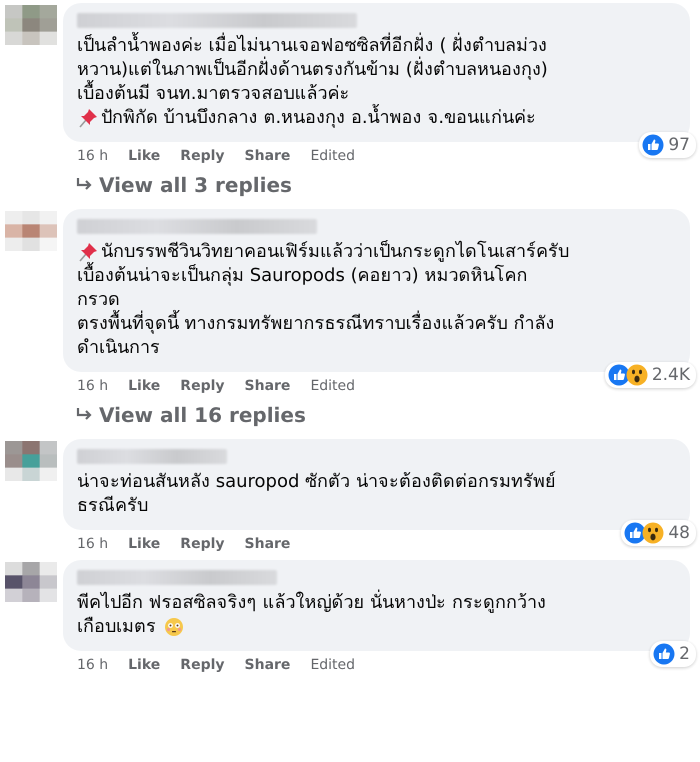 The width and height of the screenshot is (700, 762). I want to click on comment-text: ปักพิกัด บ้านบึงกลาง ต.หนองกุง อ.น้ำพอง จ.ขอนแก่นค่ะ, so click(318, 118).